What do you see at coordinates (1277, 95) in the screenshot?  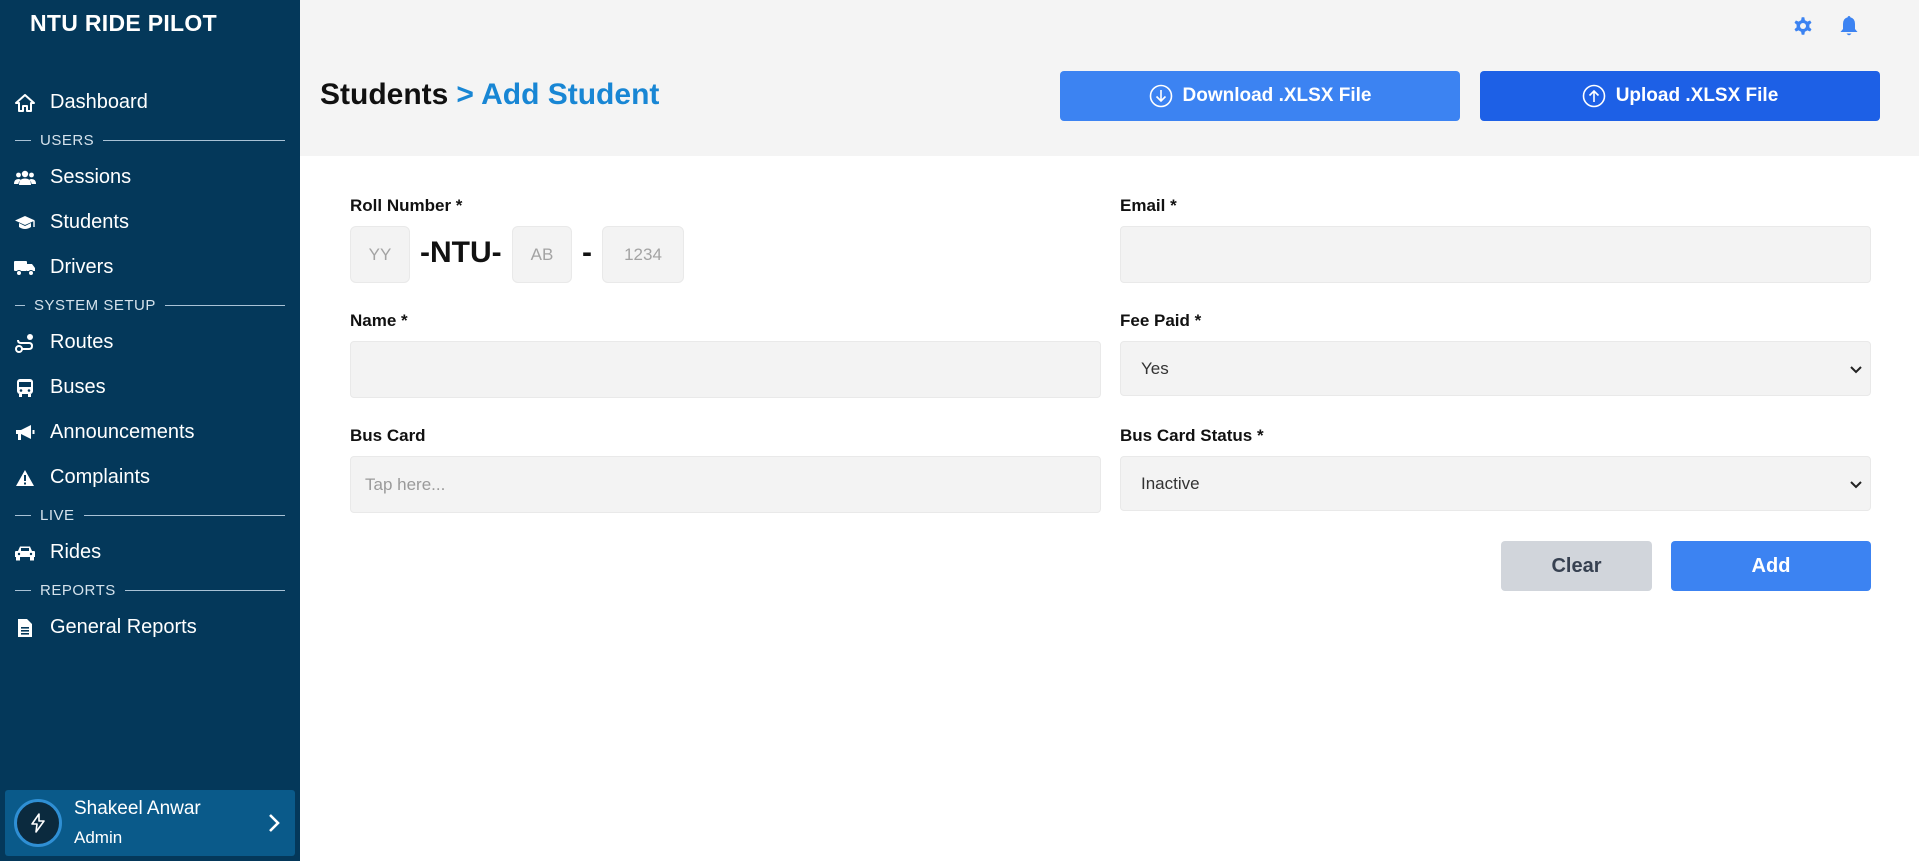 I see `download-label: Download .XLSX File` at bounding box center [1277, 95].